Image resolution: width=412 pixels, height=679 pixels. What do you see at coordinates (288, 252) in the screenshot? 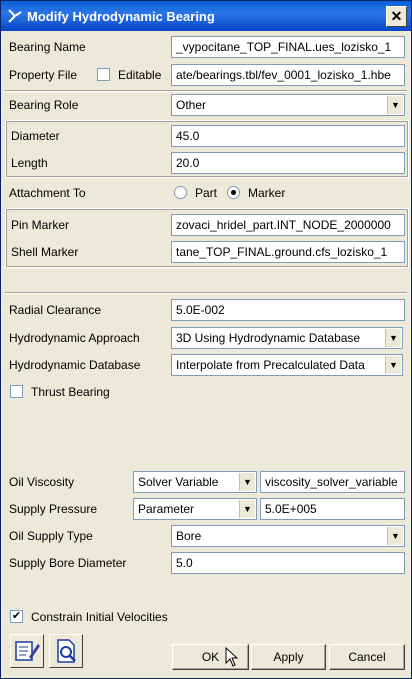
I see `shell-marker-field: tane_TOP_FINAL.ground.cfs_lozisko_1` at bounding box center [288, 252].